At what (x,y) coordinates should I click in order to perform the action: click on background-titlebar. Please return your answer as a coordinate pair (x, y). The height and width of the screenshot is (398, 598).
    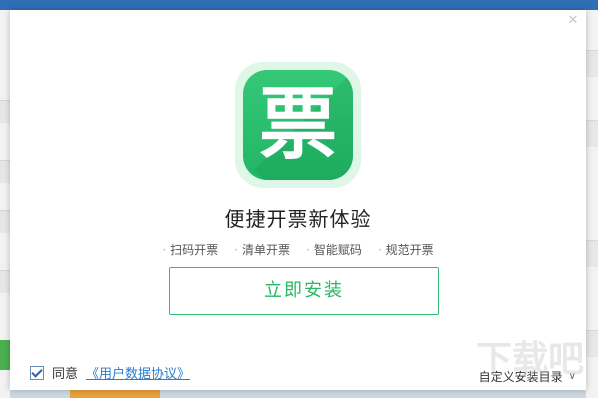
    Looking at the image, I should click on (299, 5).